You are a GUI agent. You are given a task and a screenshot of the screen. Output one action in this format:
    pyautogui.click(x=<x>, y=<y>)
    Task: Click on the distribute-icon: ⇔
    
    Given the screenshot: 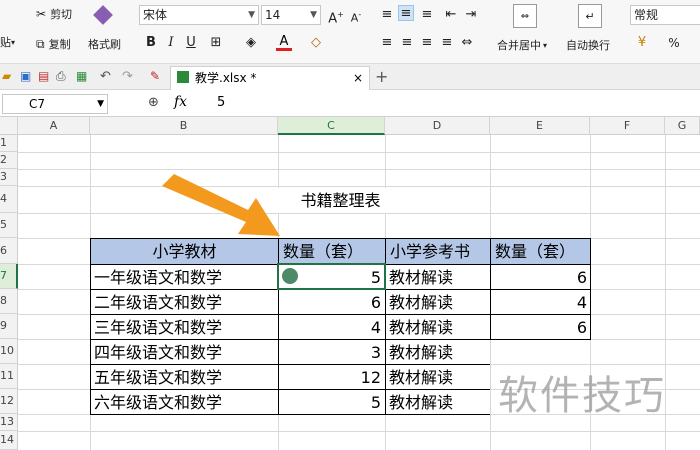 What is the action you would take?
    pyautogui.click(x=467, y=43)
    